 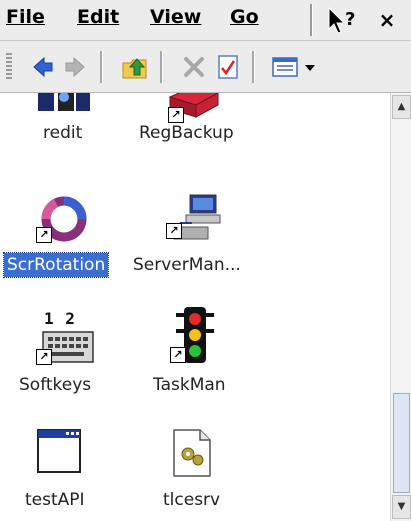 I want to click on scroll-up-arrow-icon: ▲, so click(x=401, y=107).